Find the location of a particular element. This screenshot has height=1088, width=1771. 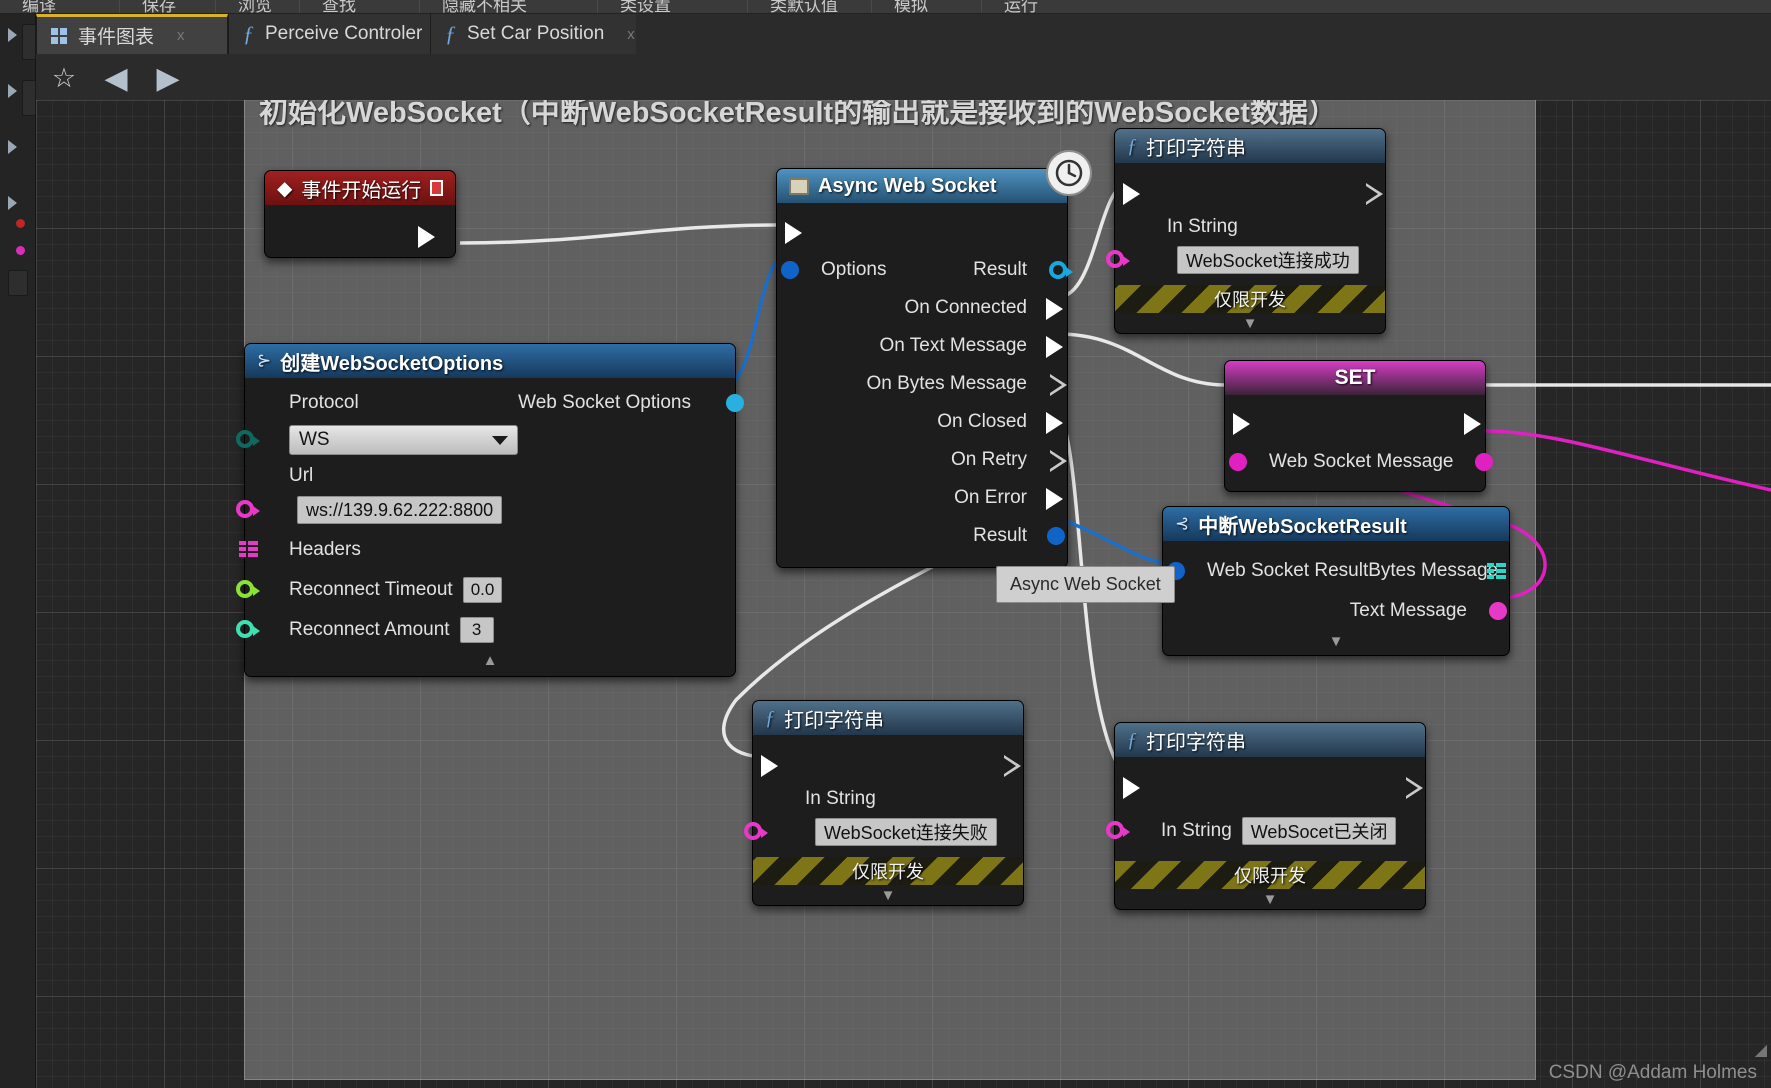

favorite-button: ☆ is located at coordinates (64, 78).